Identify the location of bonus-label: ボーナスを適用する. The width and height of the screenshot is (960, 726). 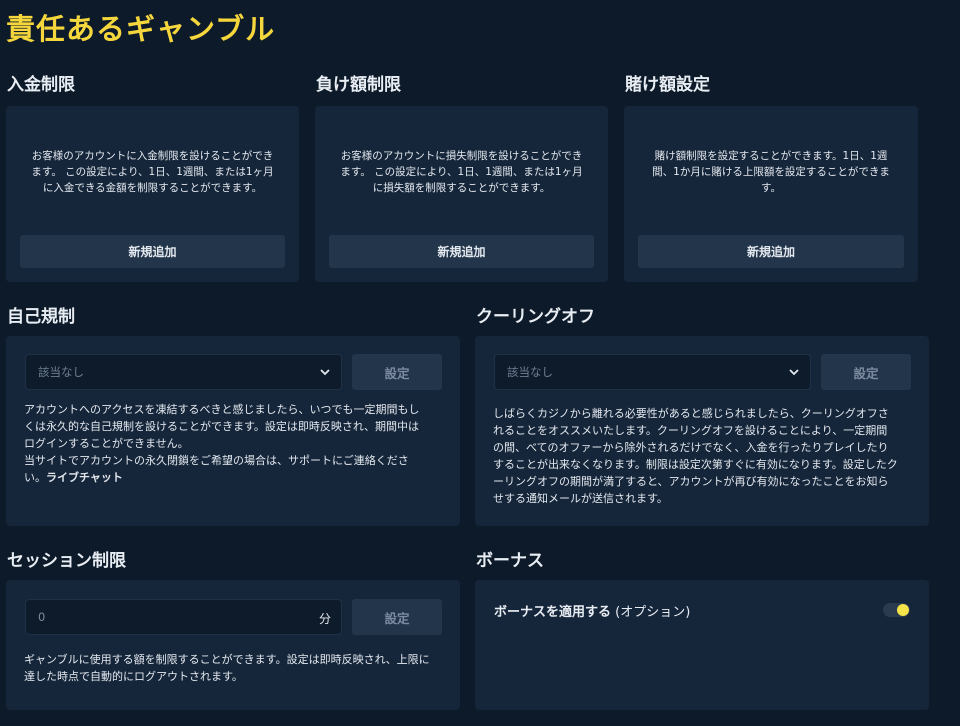
(553, 612).